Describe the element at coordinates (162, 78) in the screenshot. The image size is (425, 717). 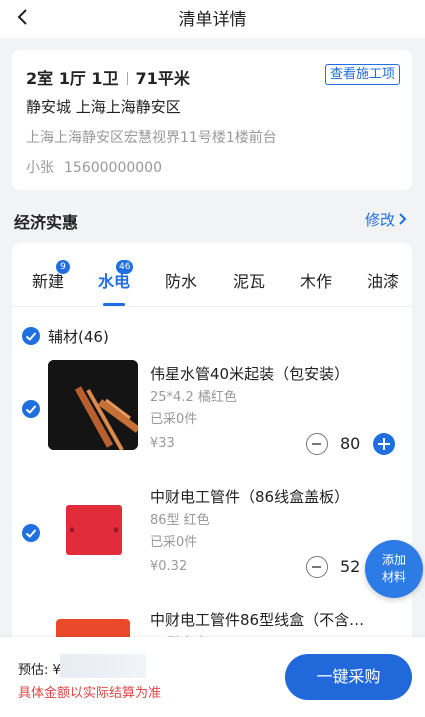
I see `house-area: 71平米` at that location.